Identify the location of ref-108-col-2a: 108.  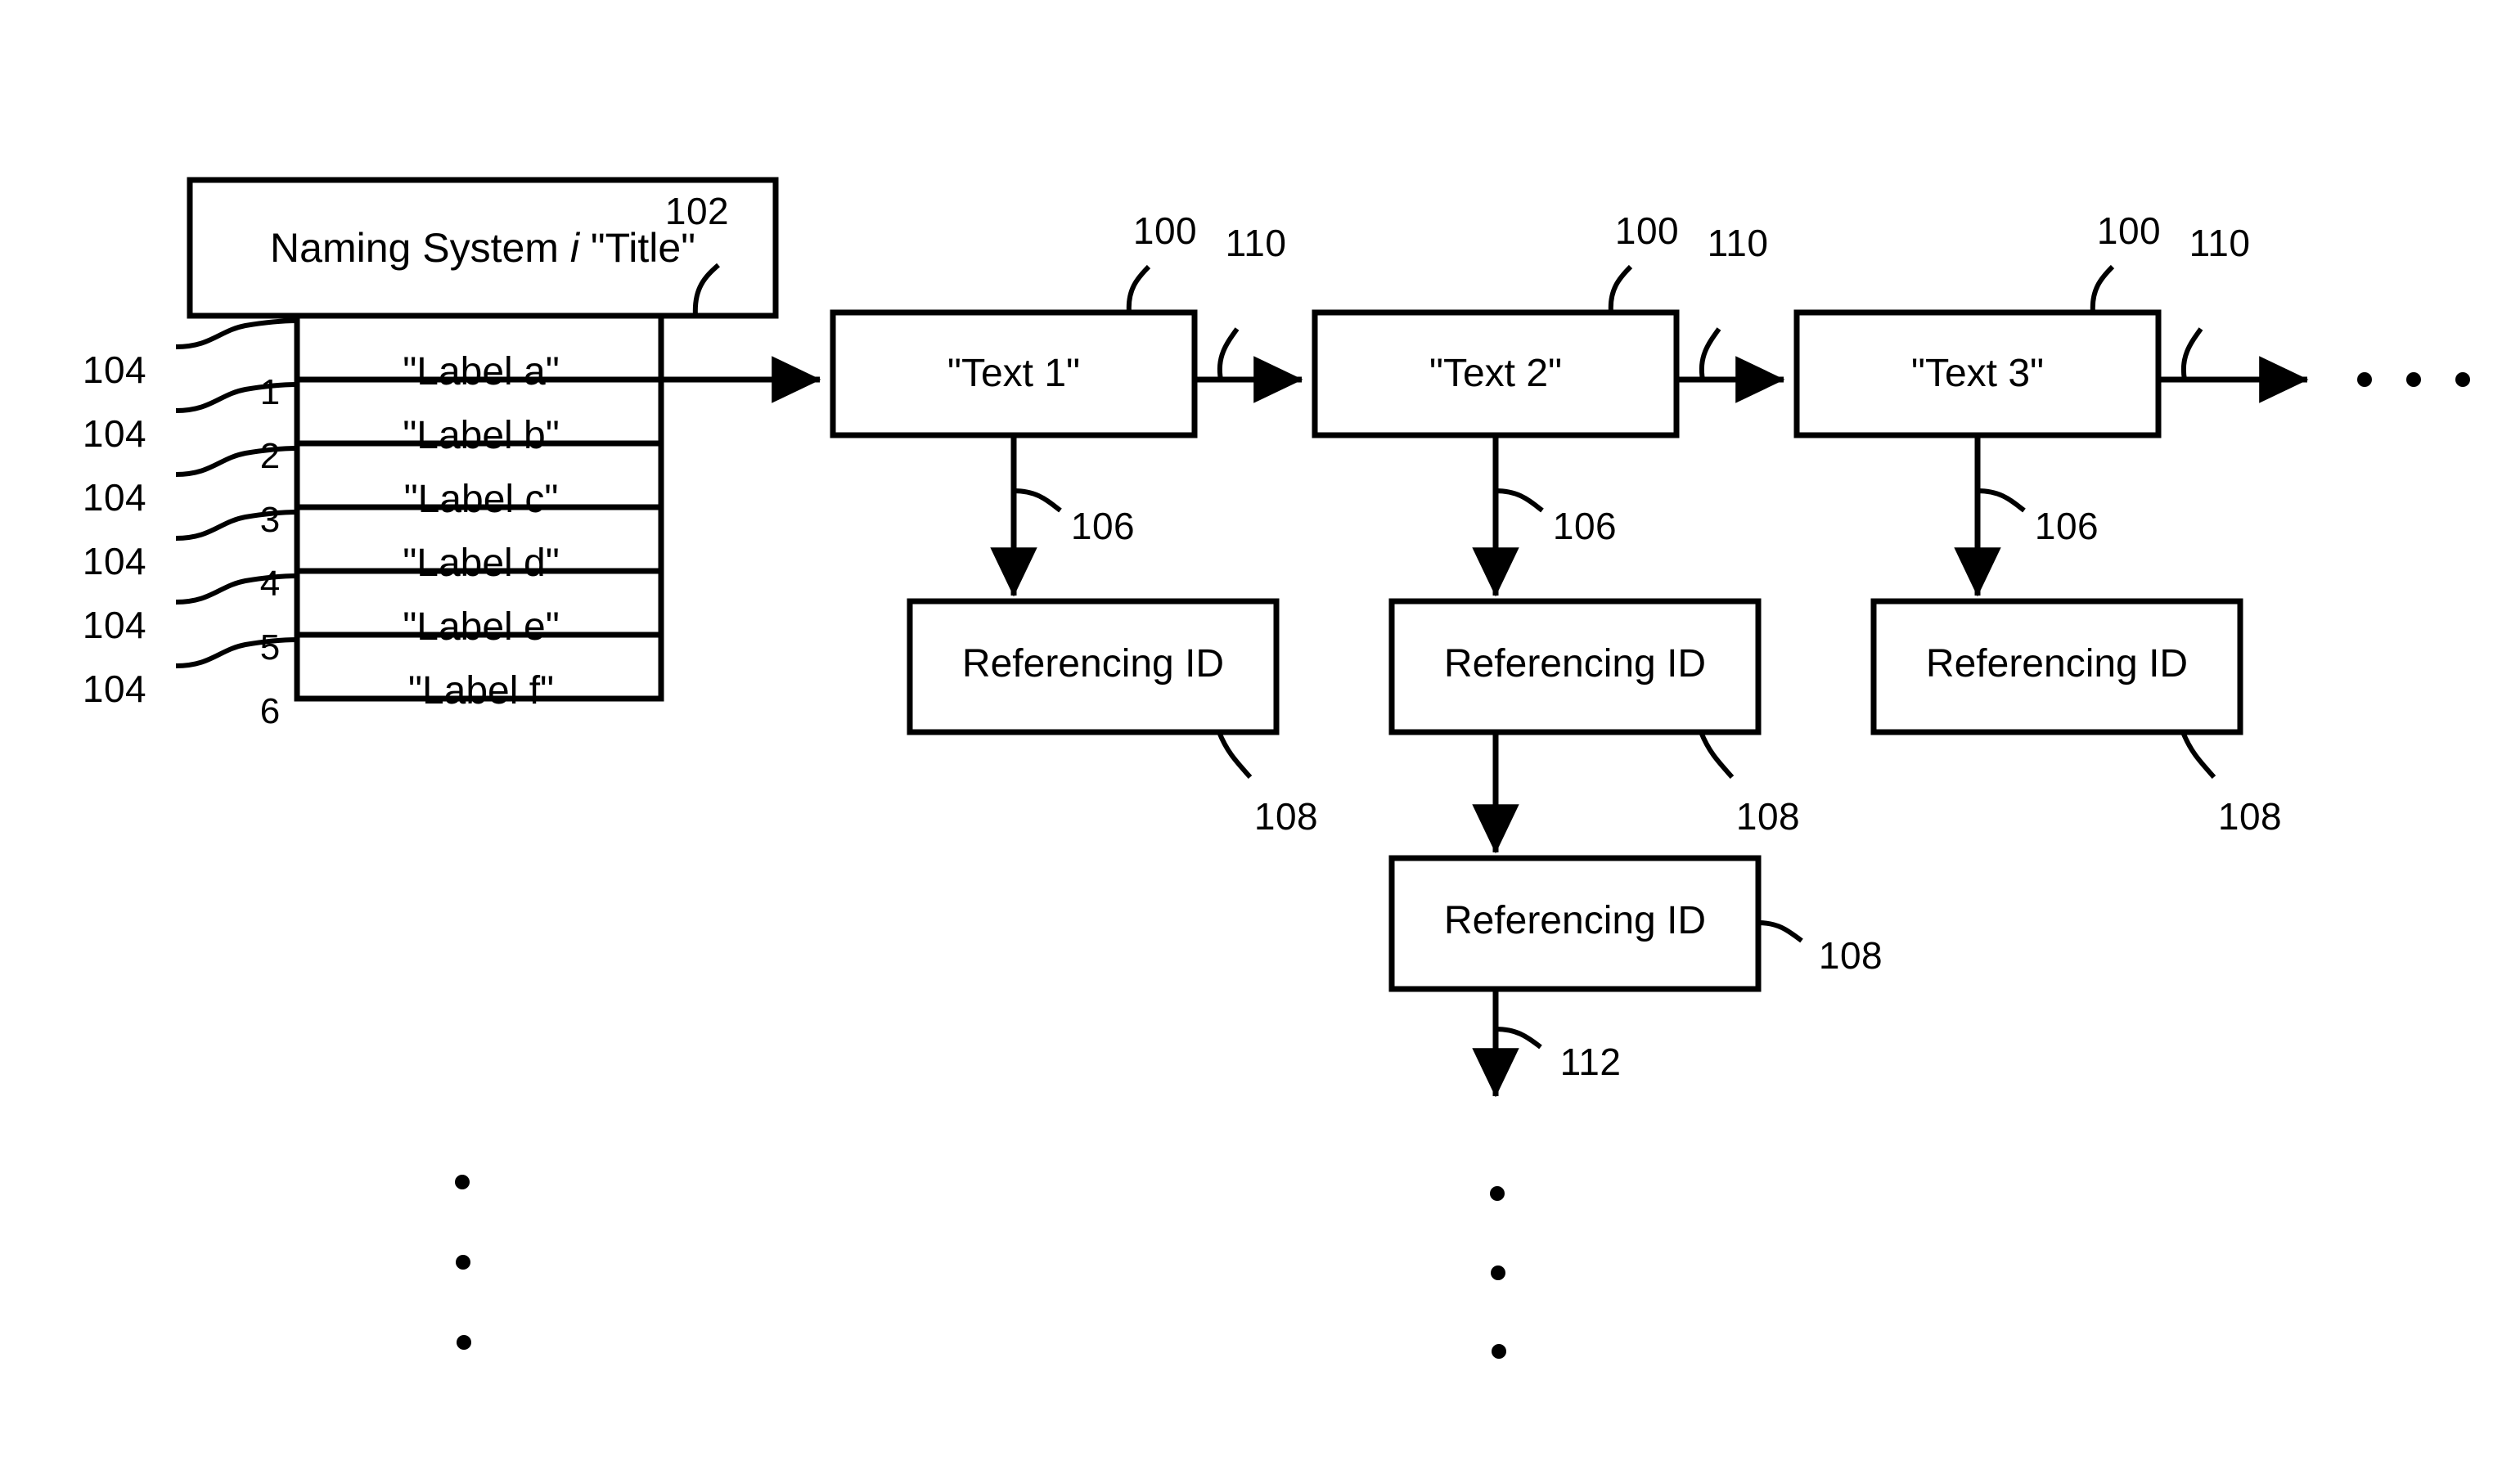
(1768, 816).